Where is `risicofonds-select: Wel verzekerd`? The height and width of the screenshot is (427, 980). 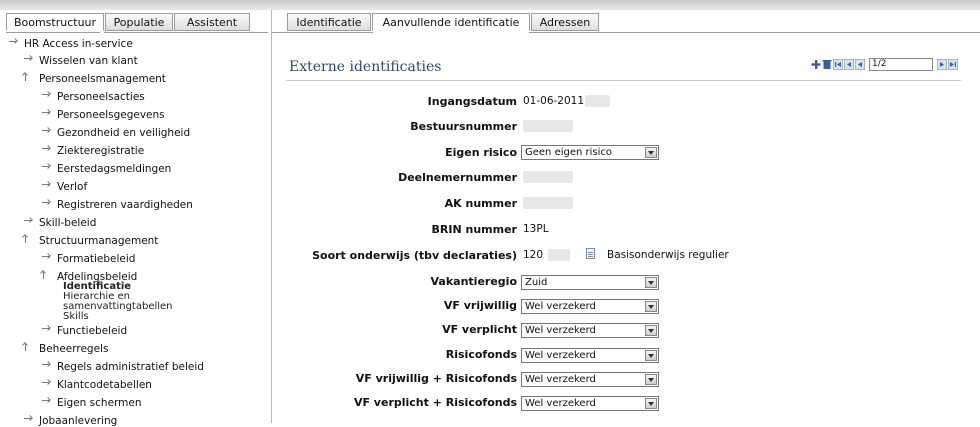
risicofonds-select: Wel verzekerd is located at coordinates (590, 355).